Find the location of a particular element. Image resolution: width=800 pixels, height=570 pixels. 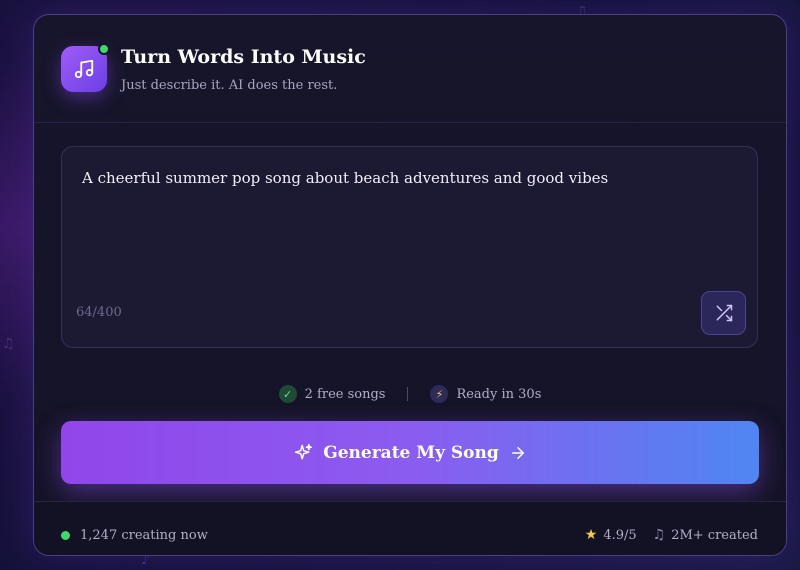

feature-label: Ready in 30s is located at coordinates (499, 394).